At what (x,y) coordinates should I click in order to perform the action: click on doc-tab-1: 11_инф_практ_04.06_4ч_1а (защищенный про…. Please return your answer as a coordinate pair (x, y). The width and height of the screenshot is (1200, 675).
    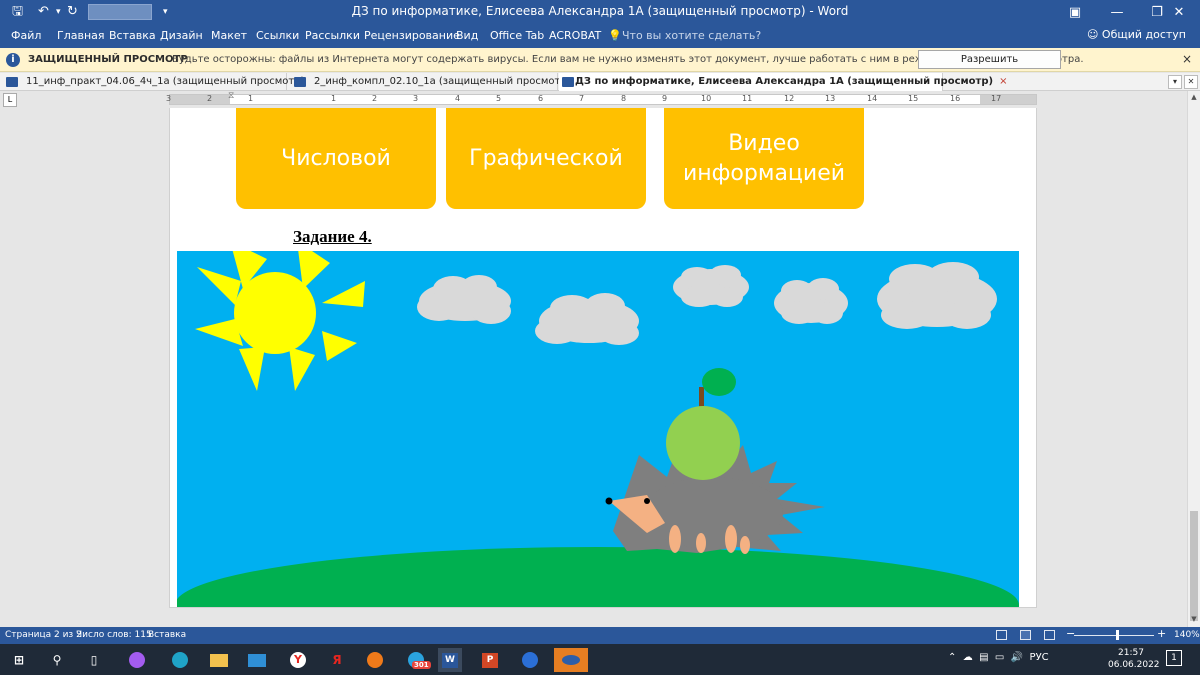
    Looking at the image, I should click on (152, 82).